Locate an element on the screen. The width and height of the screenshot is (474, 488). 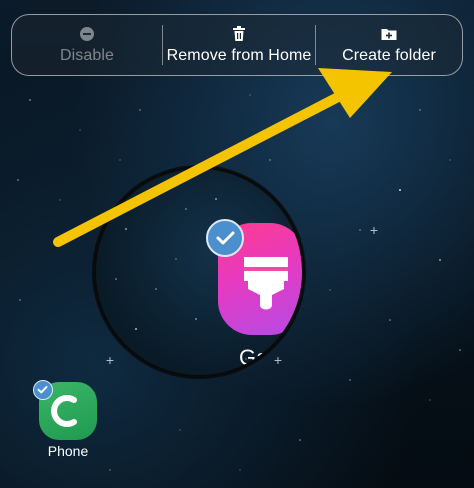
create-folder-button: Create folder is located at coordinates (389, 45).